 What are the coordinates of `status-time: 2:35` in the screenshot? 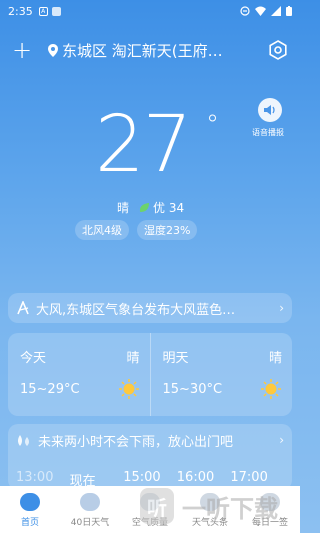 It's located at (20, 11).